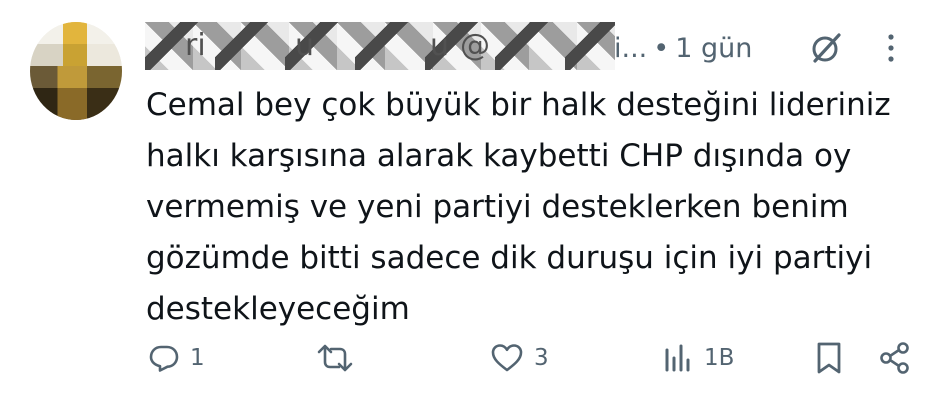 Image resolution: width=935 pixels, height=394 pixels. I want to click on grok-icon, so click(826, 48).